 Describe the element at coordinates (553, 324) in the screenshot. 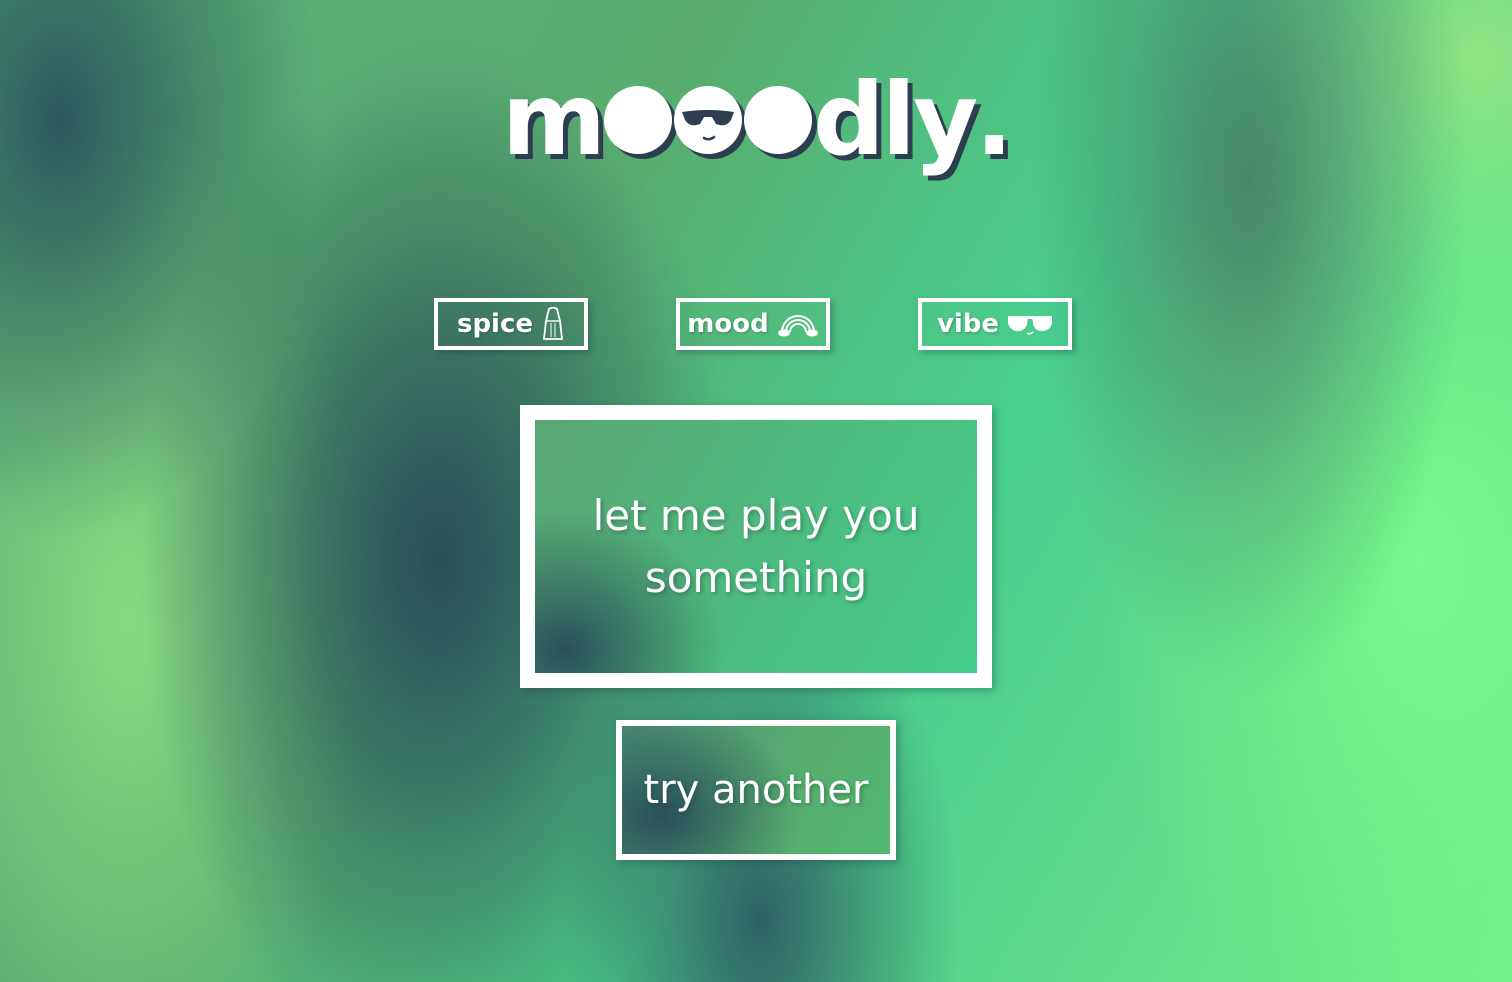

I see `salt-shaker-icon` at that location.